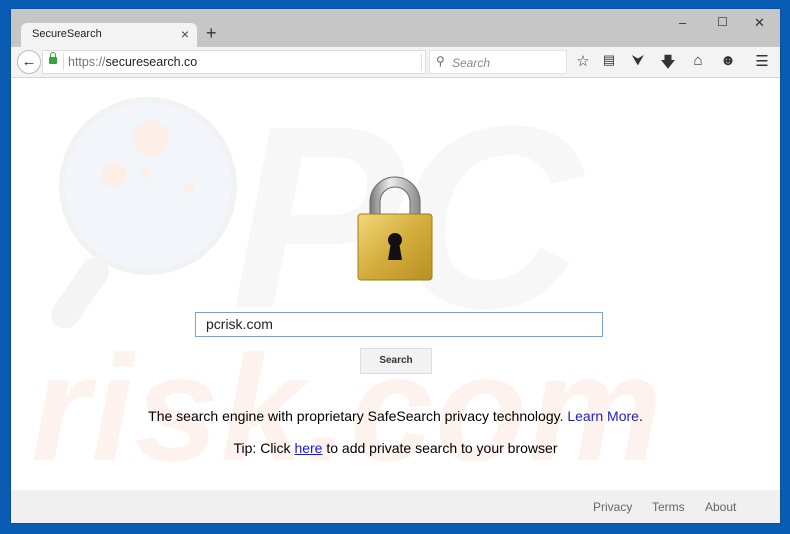  Describe the element at coordinates (211, 33) in the screenshot. I see `new-tab-icon: +` at that location.